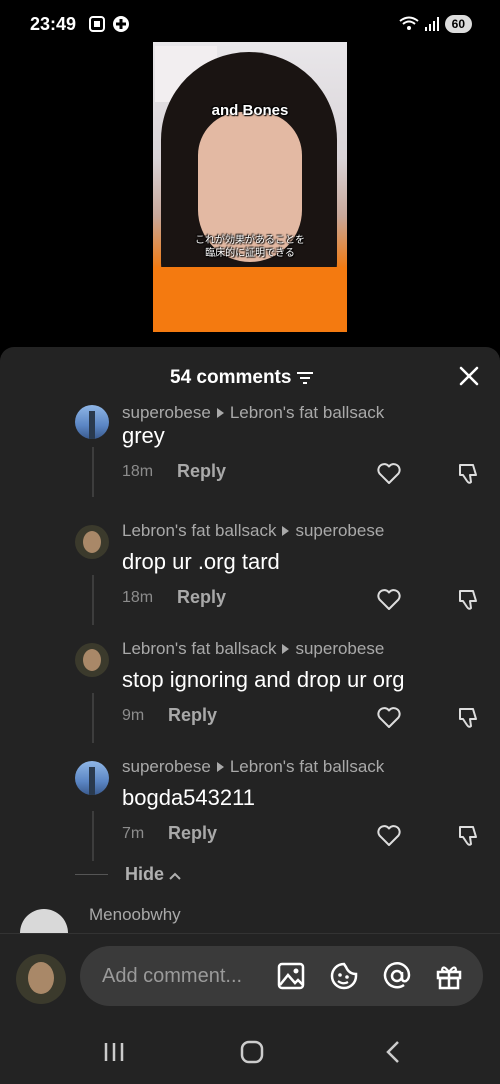 The image size is (500, 1084). Describe the element at coordinates (53, 24) in the screenshot. I see `status-time: 23:49` at that location.